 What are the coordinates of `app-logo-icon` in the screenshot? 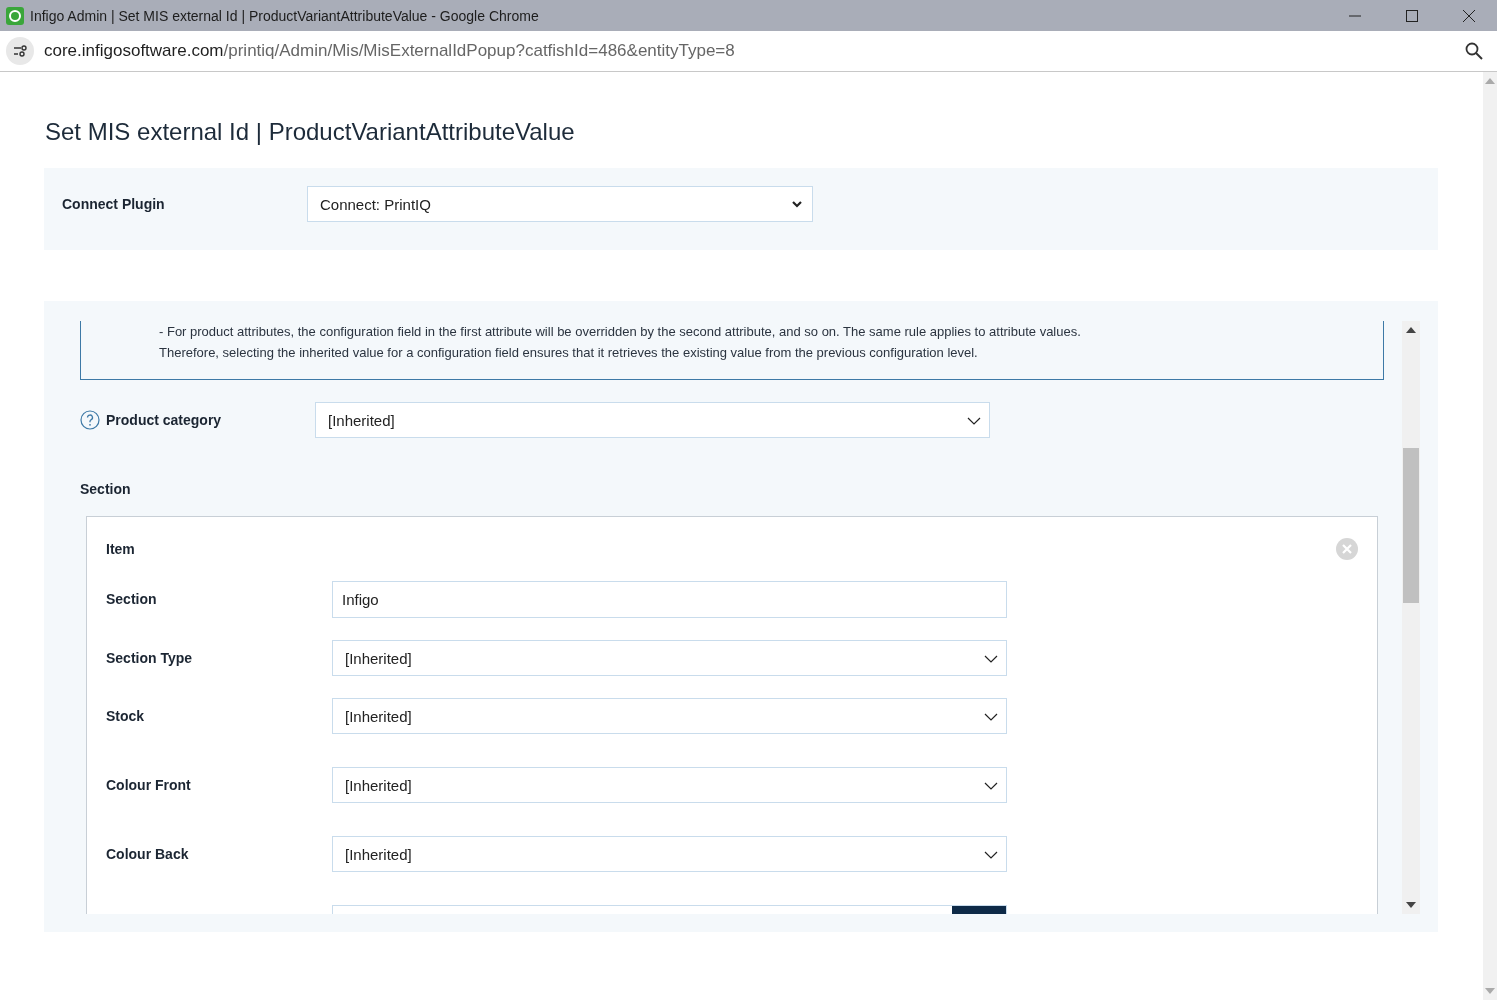 It's located at (15, 15).